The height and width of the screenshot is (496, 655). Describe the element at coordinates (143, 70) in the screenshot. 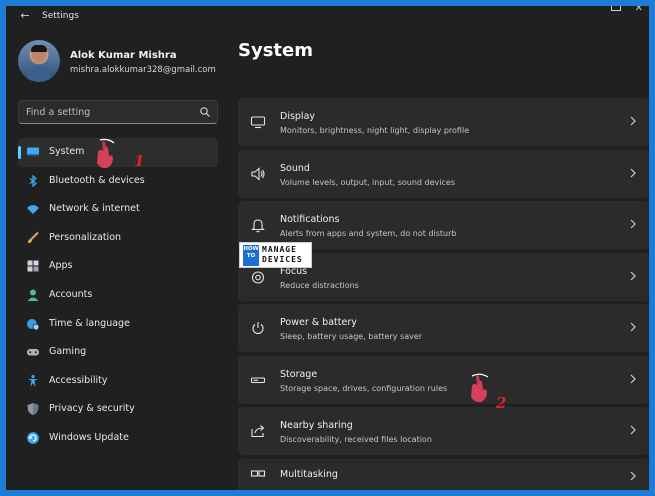

I see `user-email: mishra.alokkumar328@gmail.com` at that location.